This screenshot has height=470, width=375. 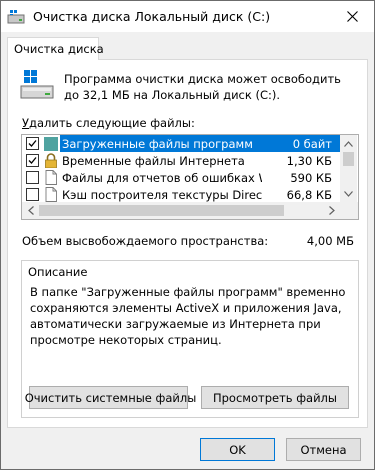 I want to click on lock-icon, so click(x=51, y=160).